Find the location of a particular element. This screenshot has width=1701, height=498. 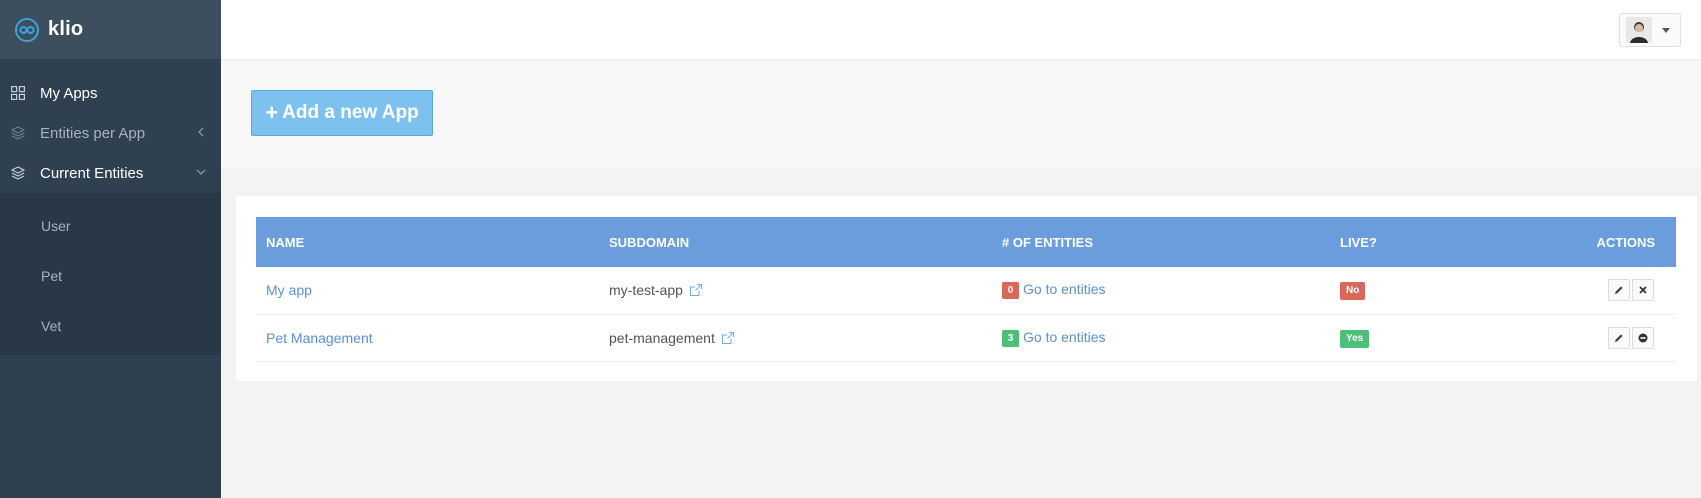

minus-circle-icon is located at coordinates (1643, 337).